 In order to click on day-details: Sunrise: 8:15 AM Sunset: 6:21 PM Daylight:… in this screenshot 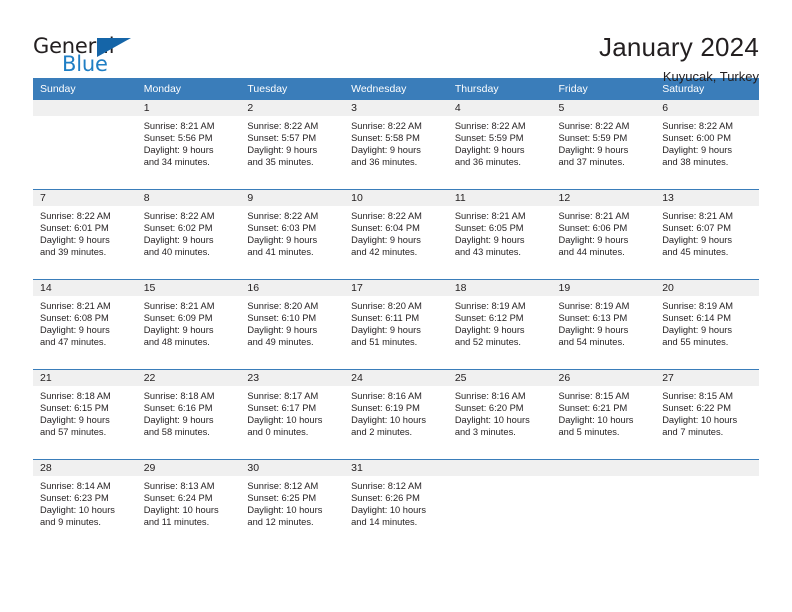, I will do `click(604, 412)`.